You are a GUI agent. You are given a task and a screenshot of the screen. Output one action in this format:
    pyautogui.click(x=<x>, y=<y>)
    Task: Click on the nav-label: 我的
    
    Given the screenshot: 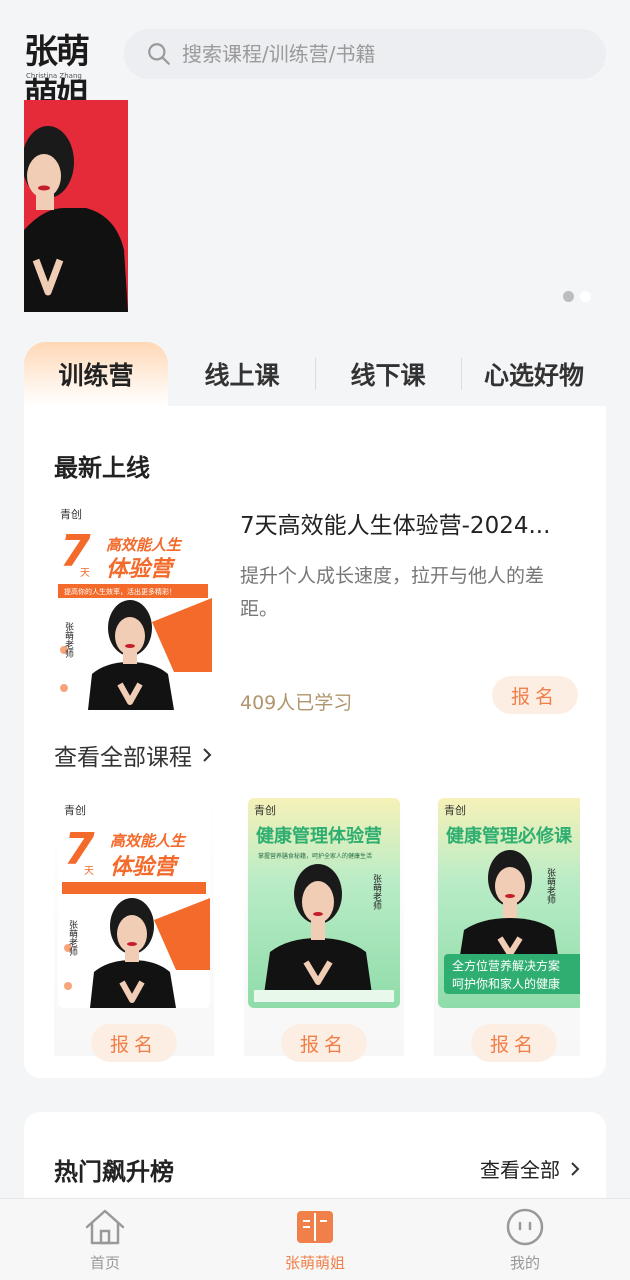 What is the action you would take?
    pyautogui.click(x=524, y=1263)
    